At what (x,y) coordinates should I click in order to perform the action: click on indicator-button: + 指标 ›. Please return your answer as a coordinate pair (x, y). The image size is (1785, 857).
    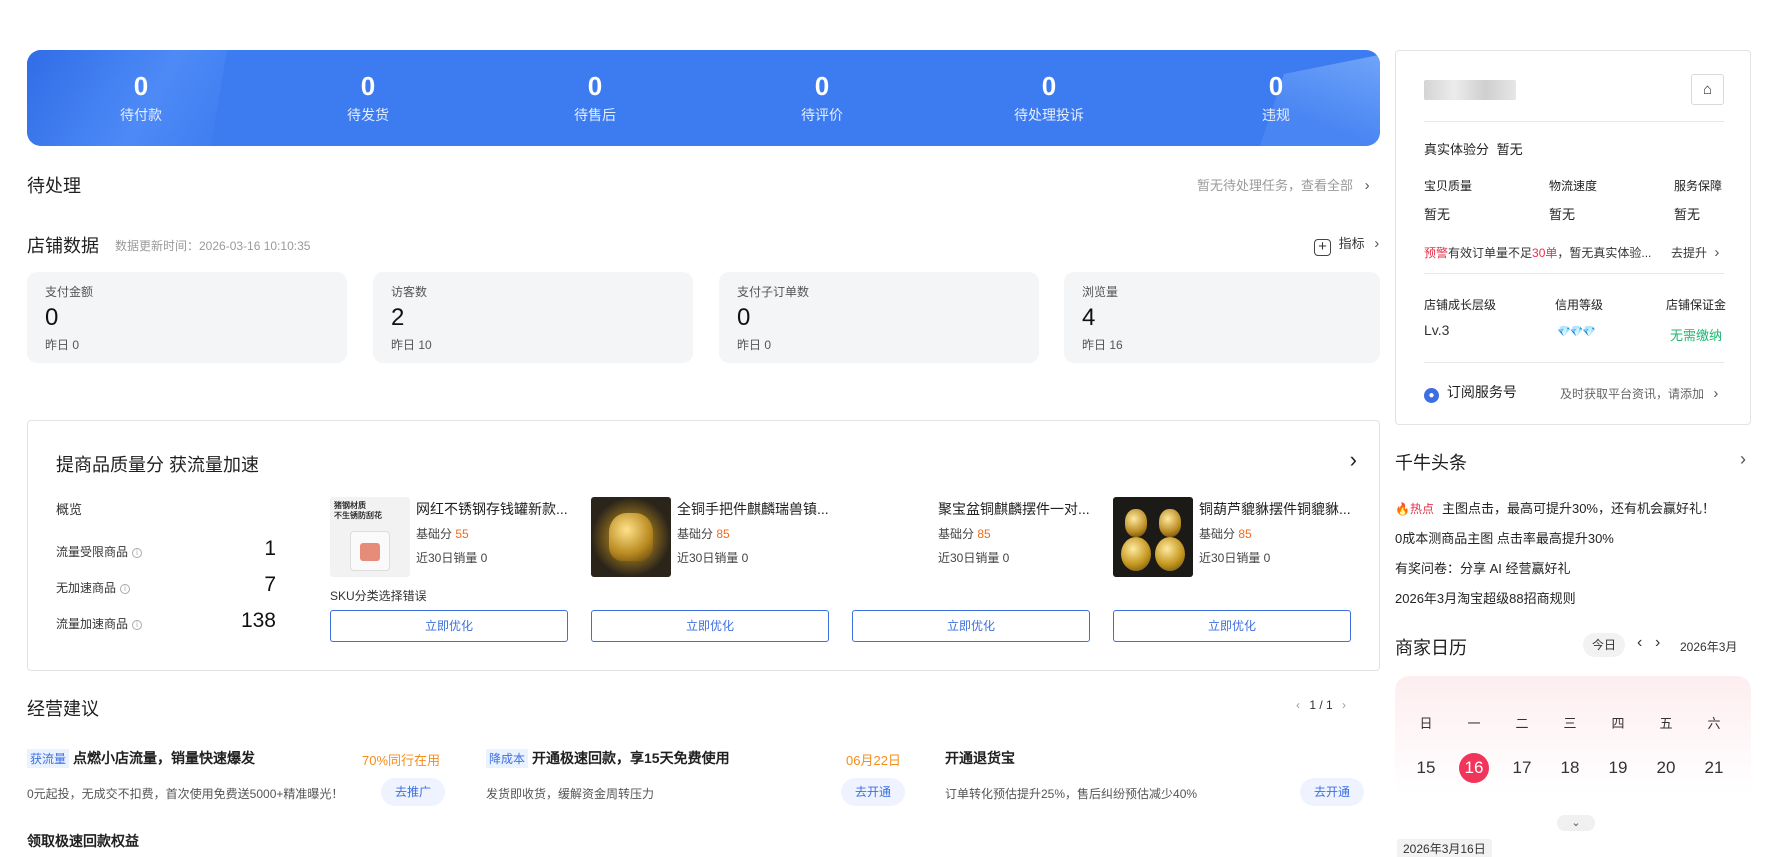
    Looking at the image, I should click on (1346, 244).